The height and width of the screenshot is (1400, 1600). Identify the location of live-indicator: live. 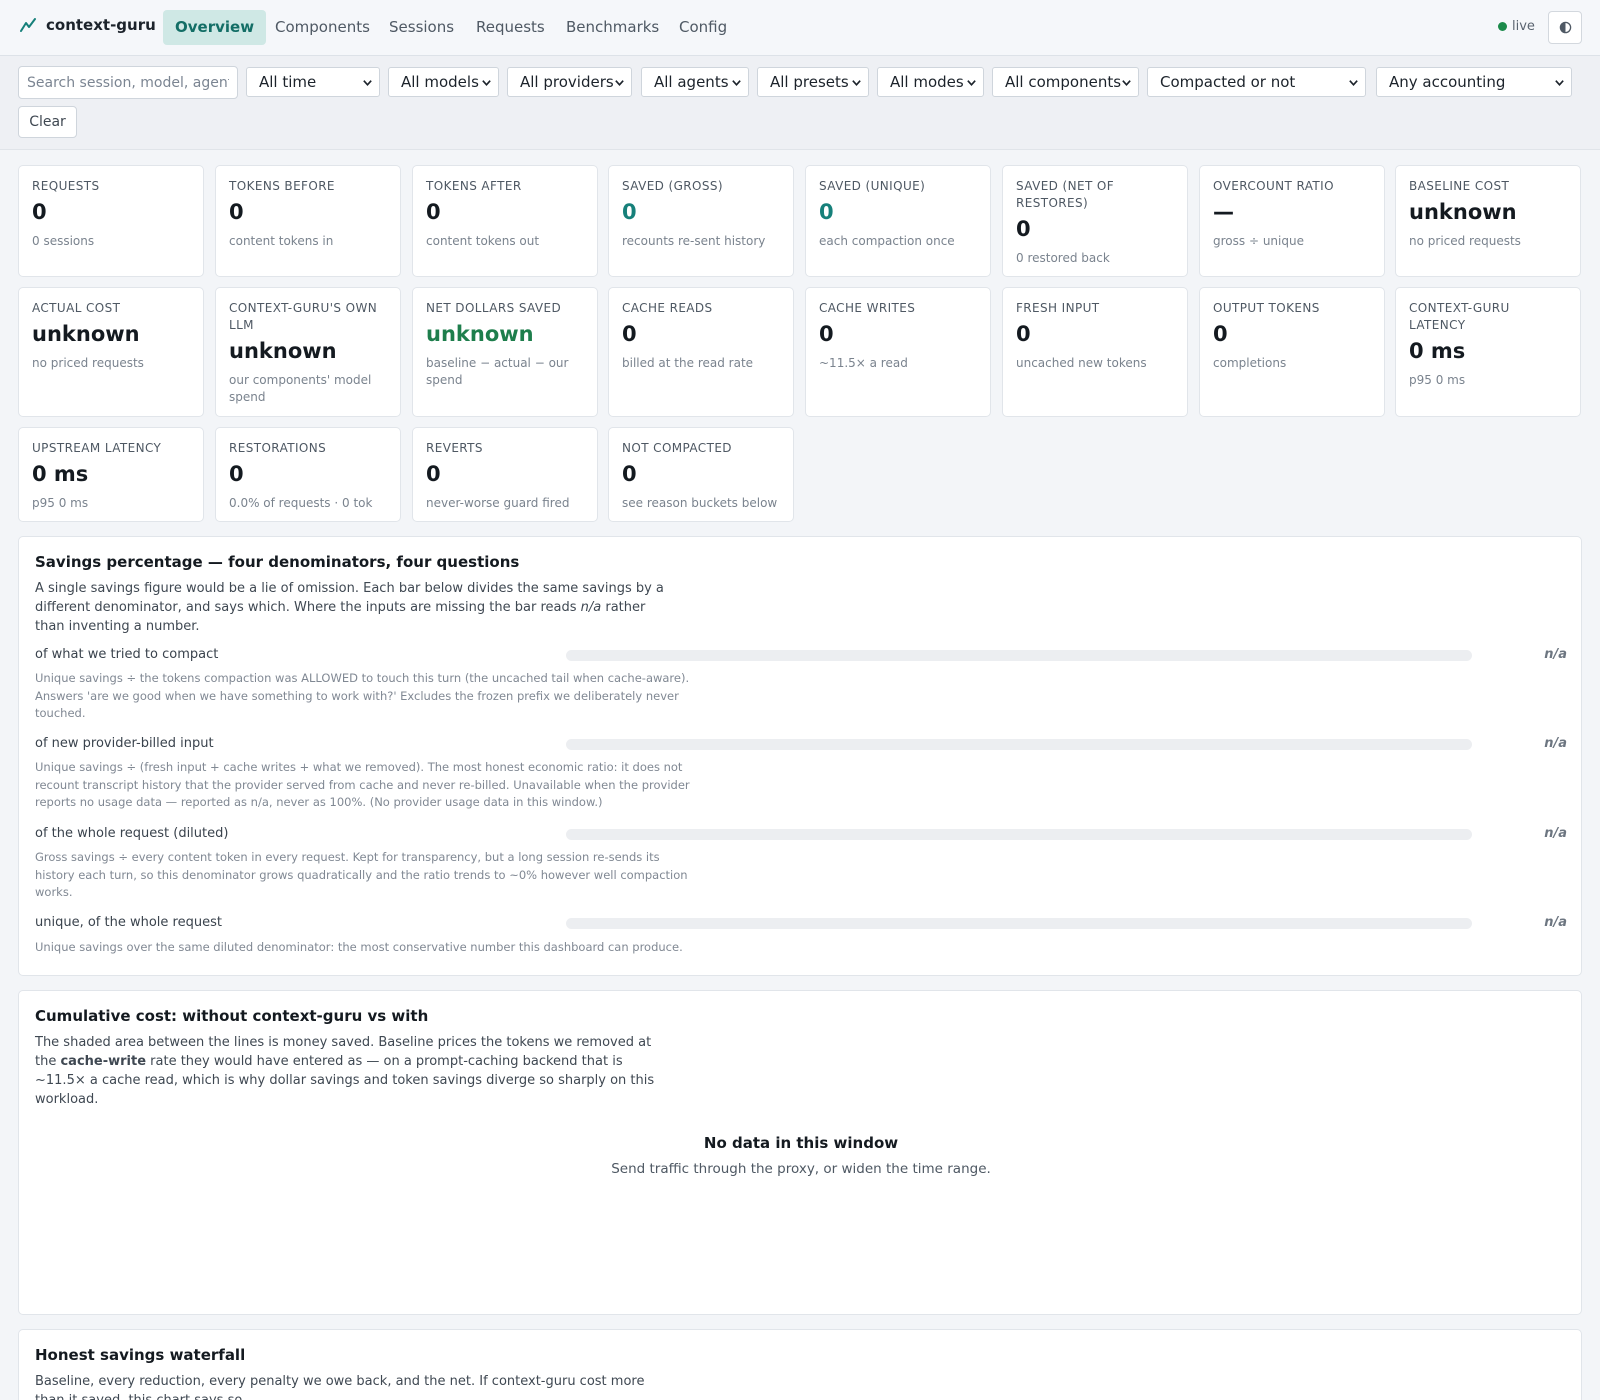
(1516, 26).